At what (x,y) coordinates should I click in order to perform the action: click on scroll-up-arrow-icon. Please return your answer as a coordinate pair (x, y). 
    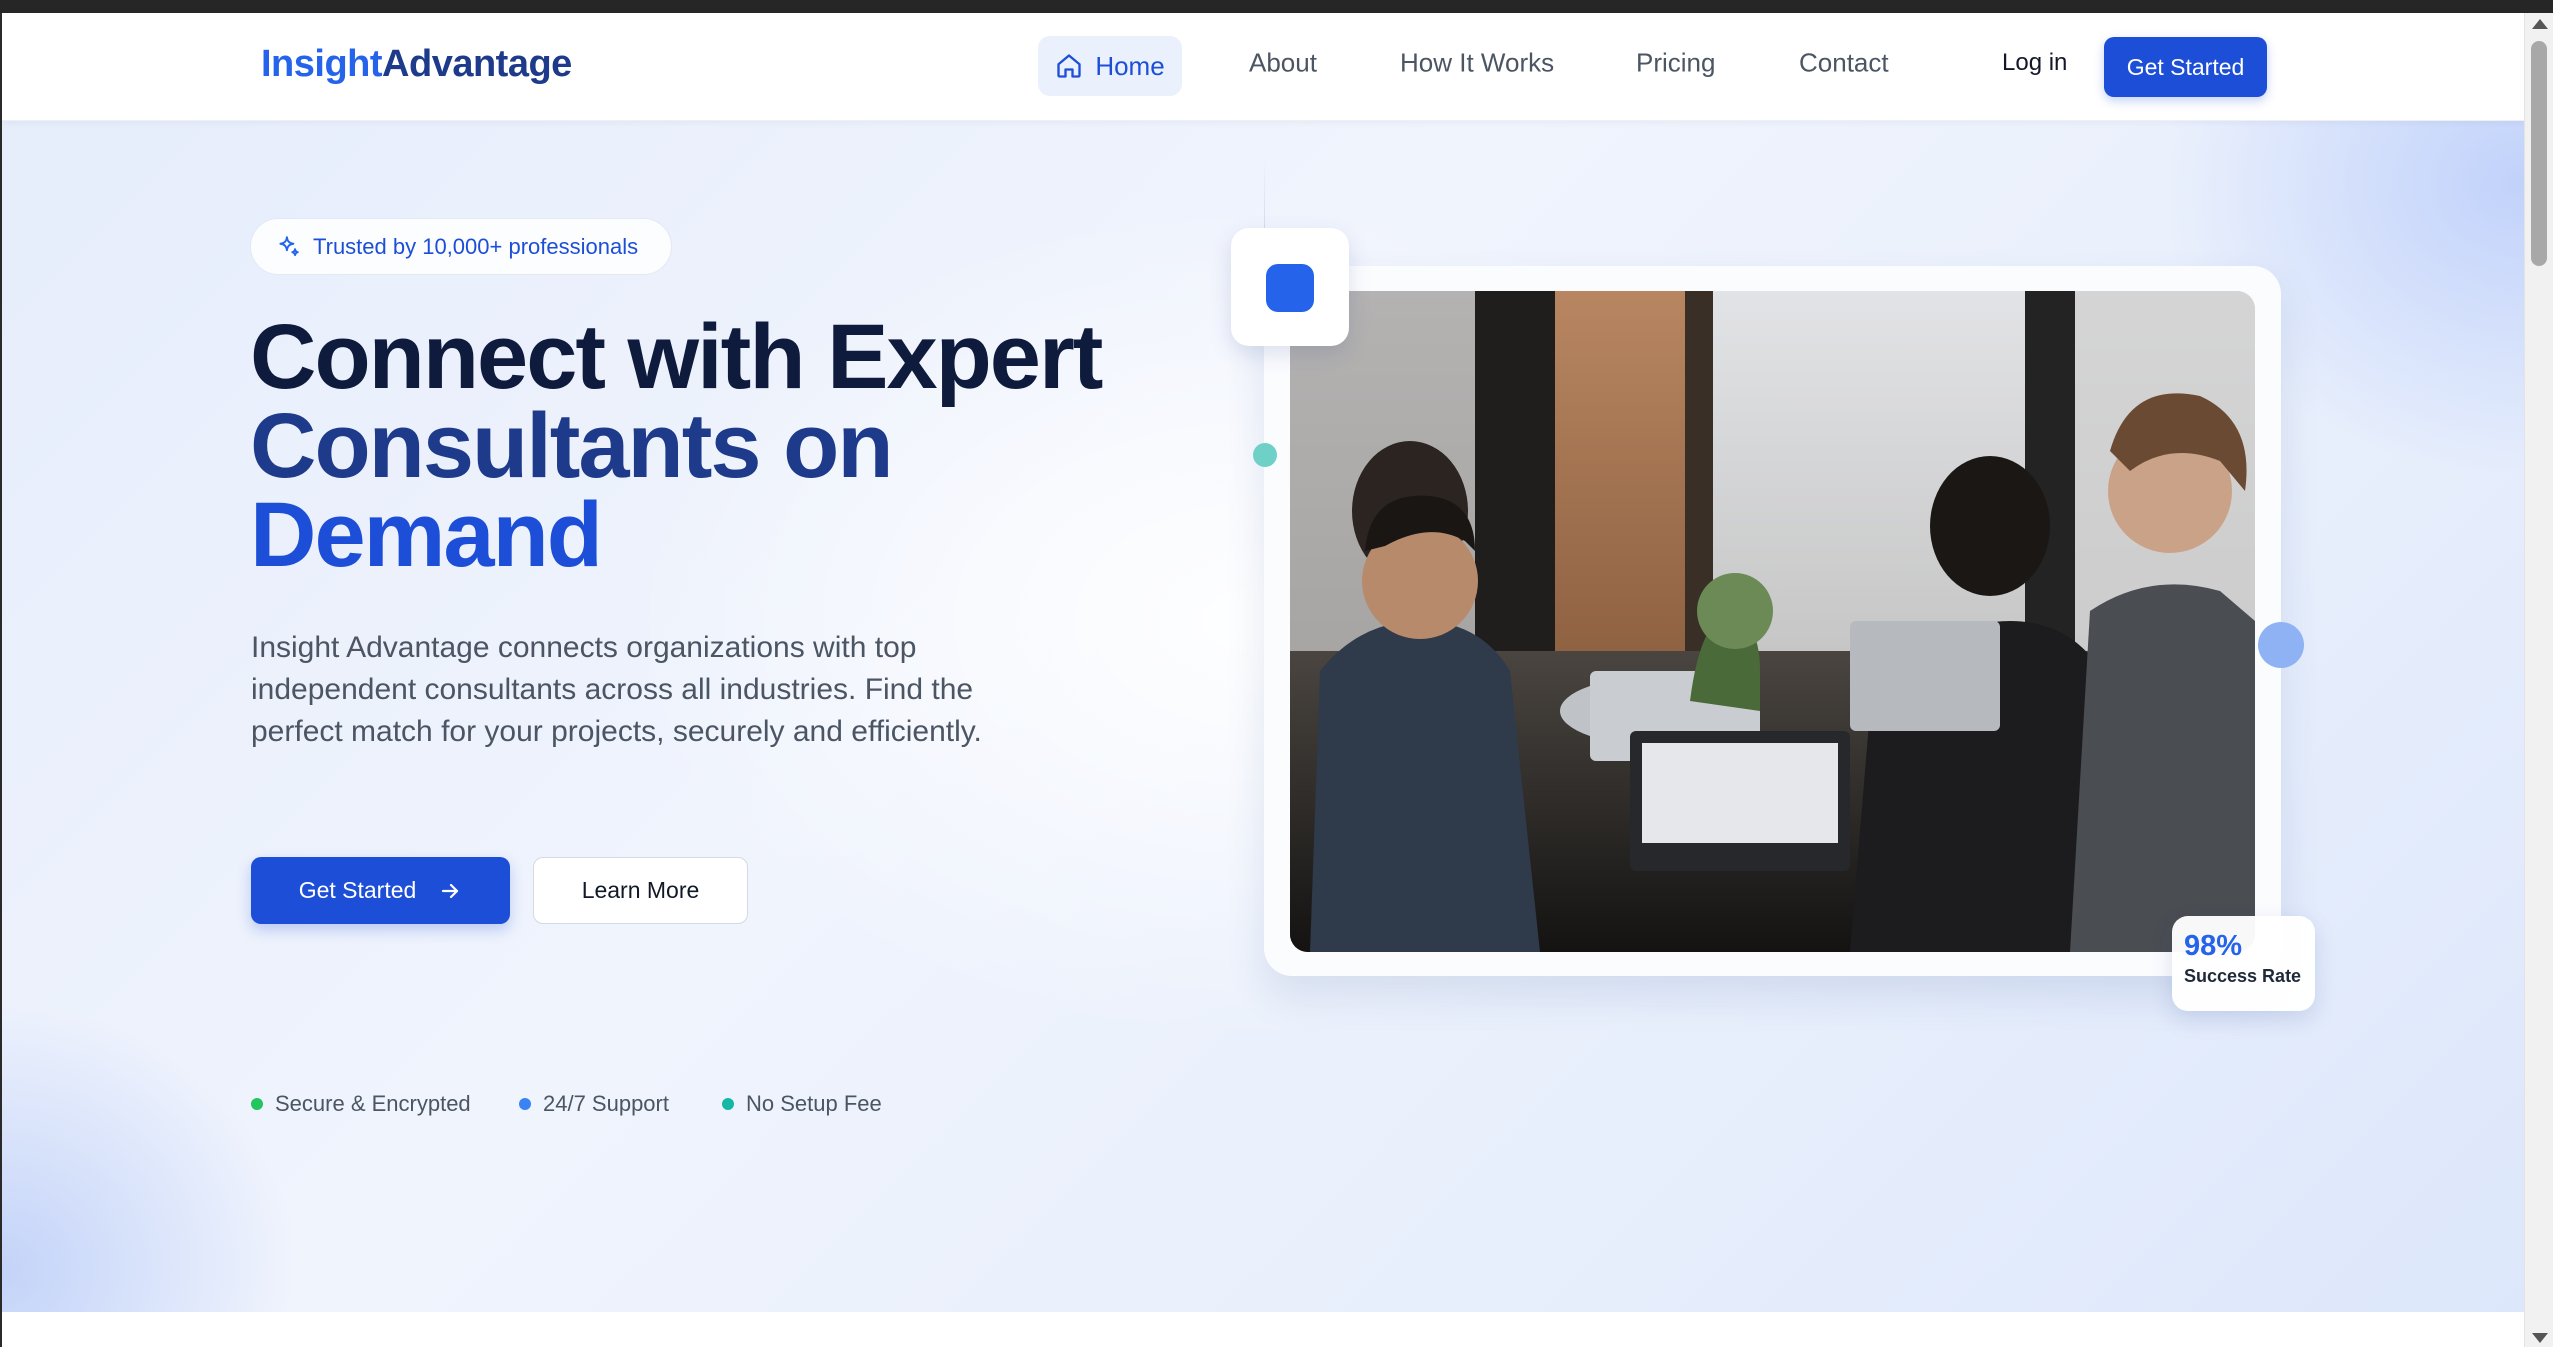
    Looking at the image, I should click on (2540, 24).